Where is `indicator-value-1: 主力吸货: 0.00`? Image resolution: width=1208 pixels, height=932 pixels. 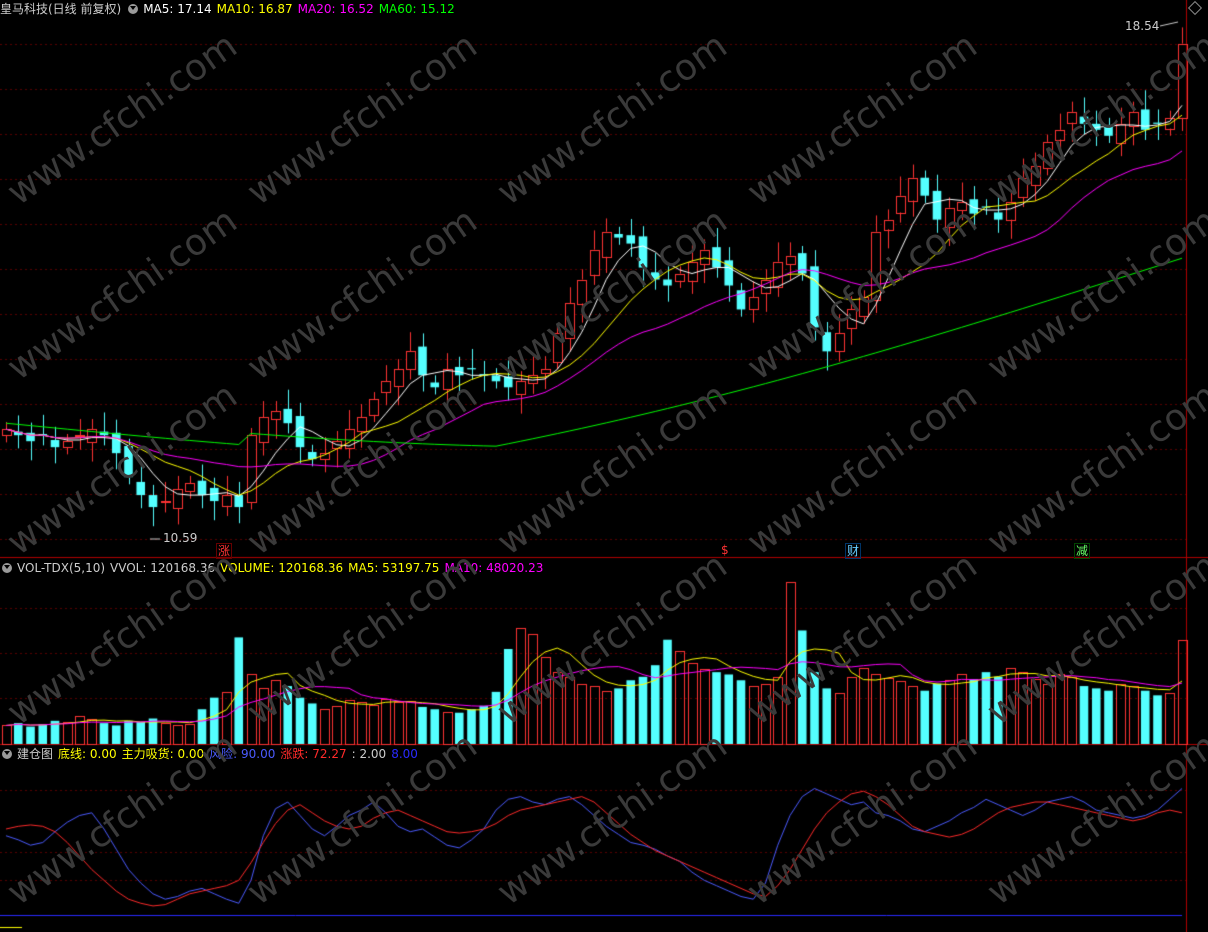 indicator-value-1: 主力吸货: 0.00 is located at coordinates (163, 754).